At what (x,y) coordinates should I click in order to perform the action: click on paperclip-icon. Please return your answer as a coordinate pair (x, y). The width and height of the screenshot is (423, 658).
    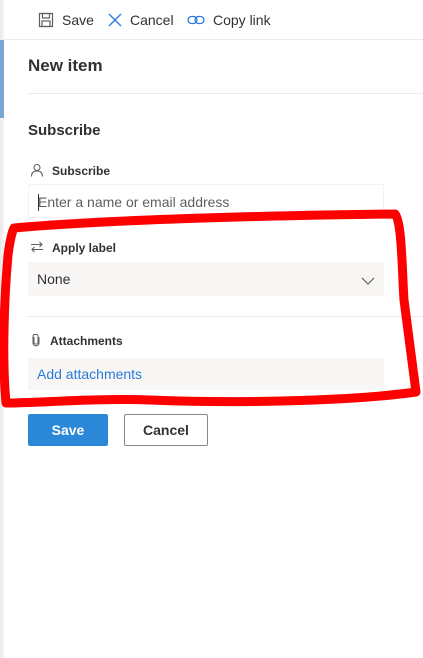
    Looking at the image, I should click on (40, 341).